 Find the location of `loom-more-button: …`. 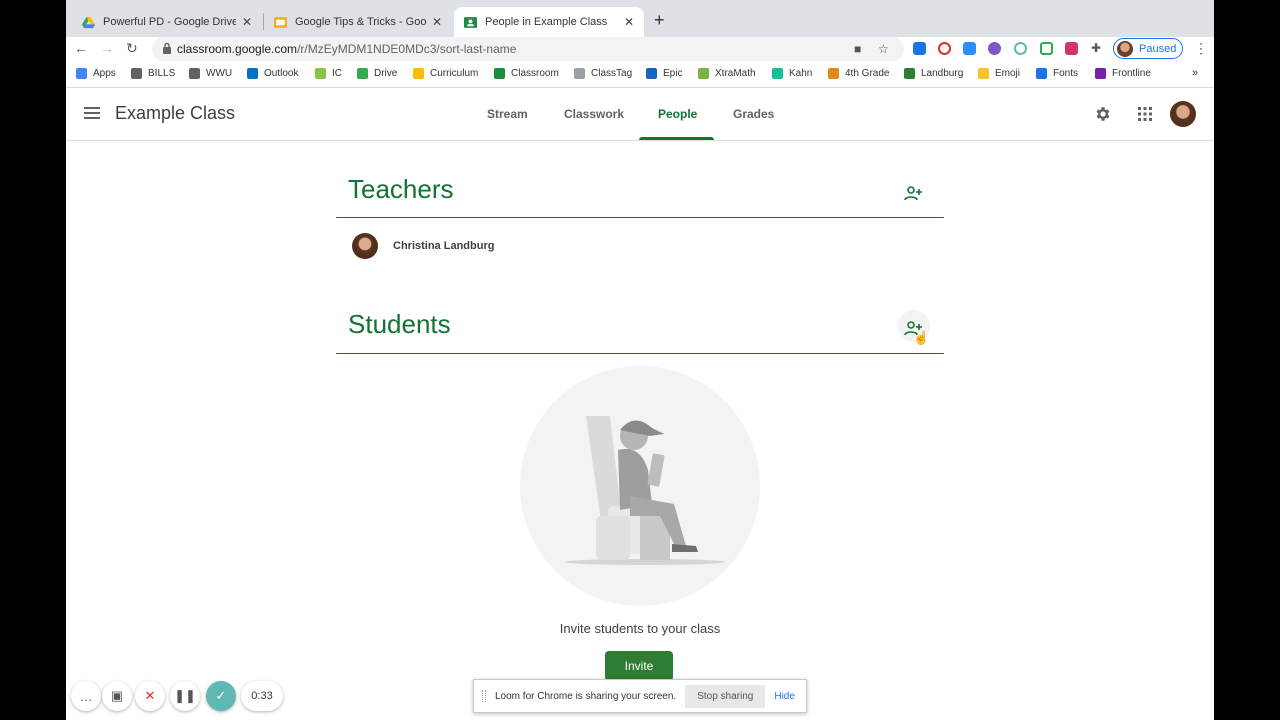

loom-more-button: … is located at coordinates (86, 696).